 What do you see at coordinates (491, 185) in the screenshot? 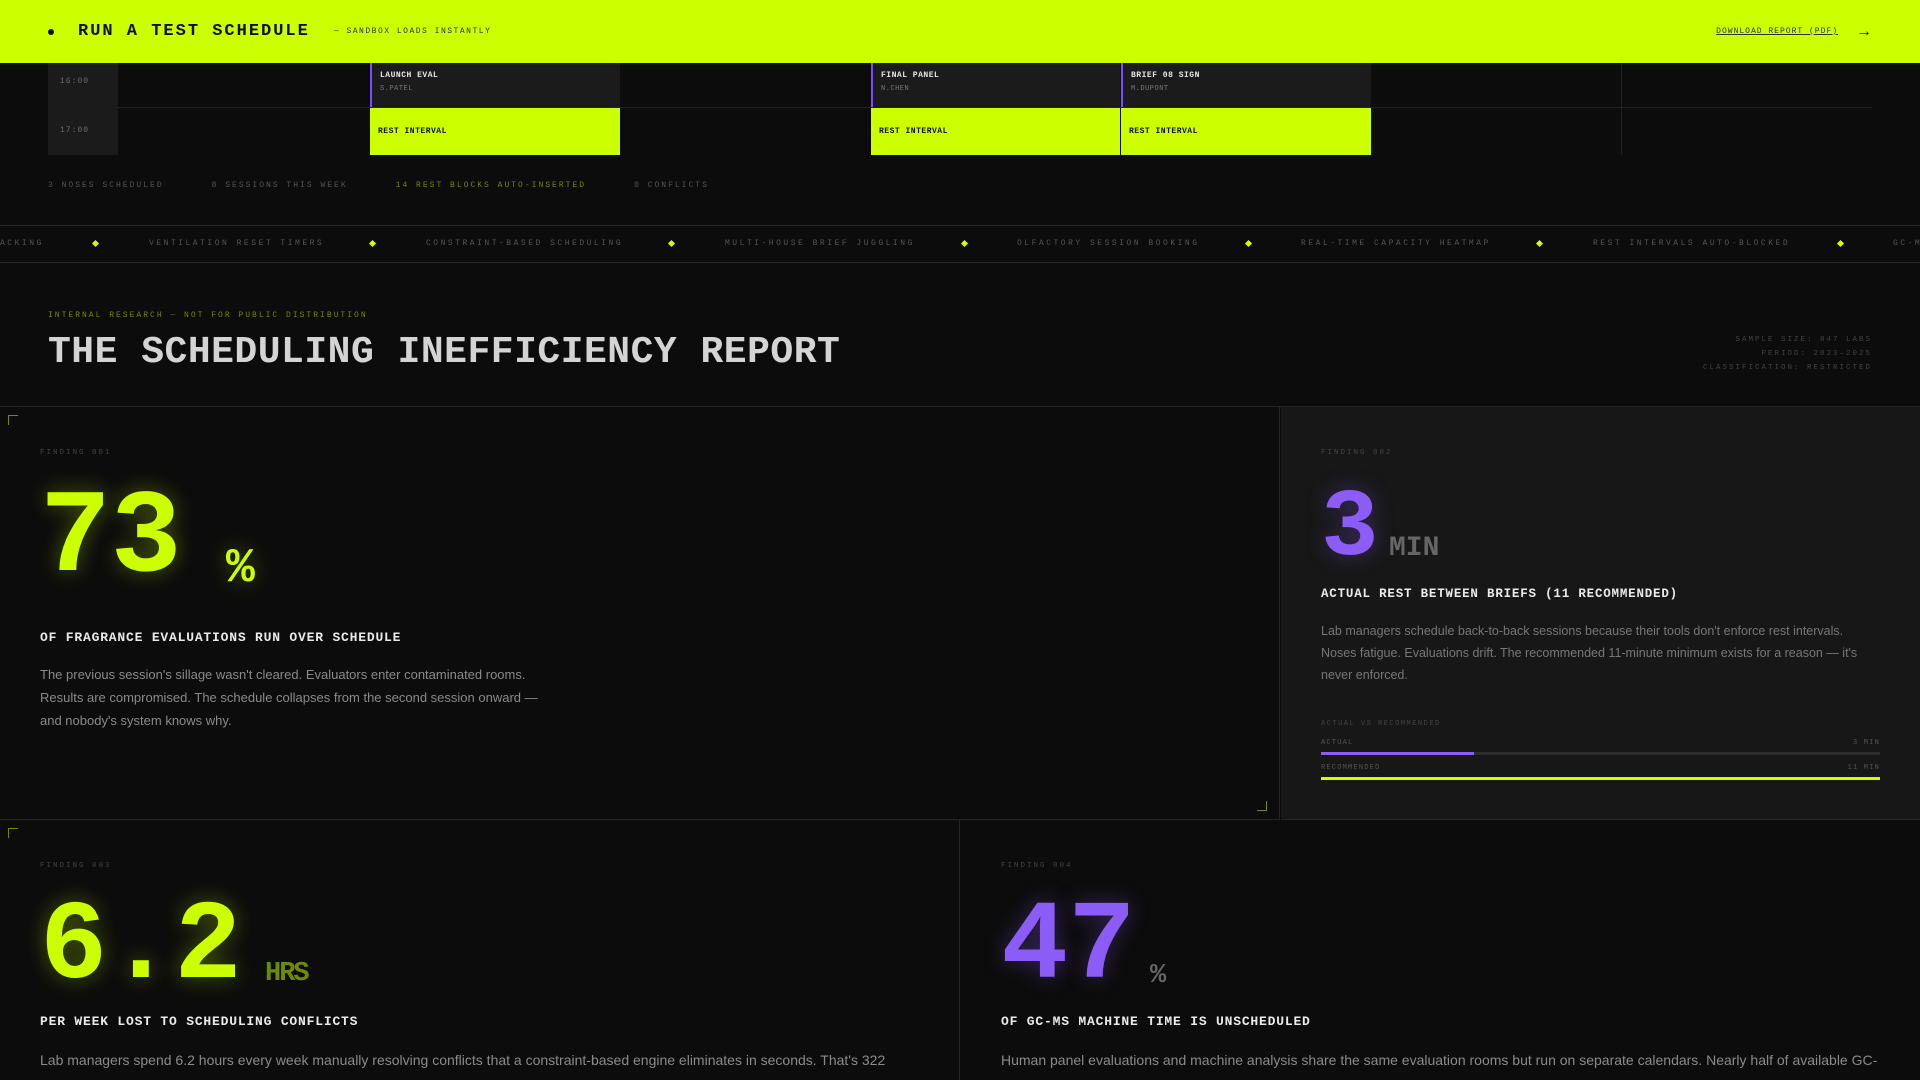
I see `stat-rest-blocks: 14 REST BLOCKS AUTO-INSERTED` at bounding box center [491, 185].